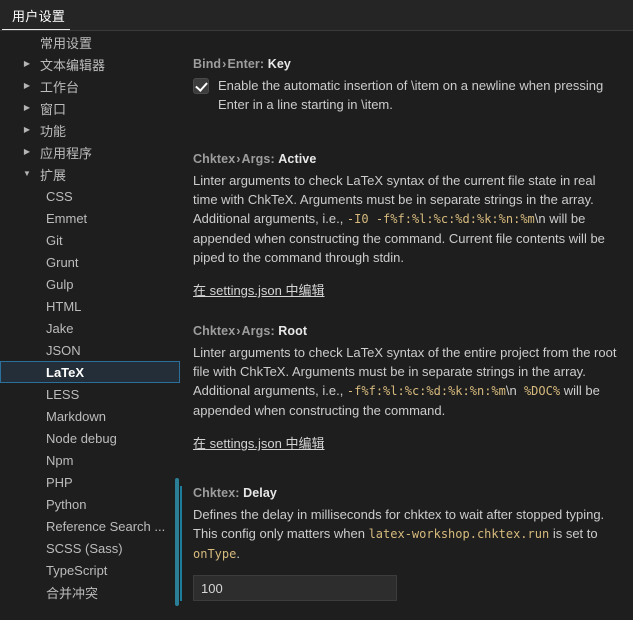 Image resolution: width=633 pixels, height=620 pixels. I want to click on toc-item-php: PHP, so click(90, 482).